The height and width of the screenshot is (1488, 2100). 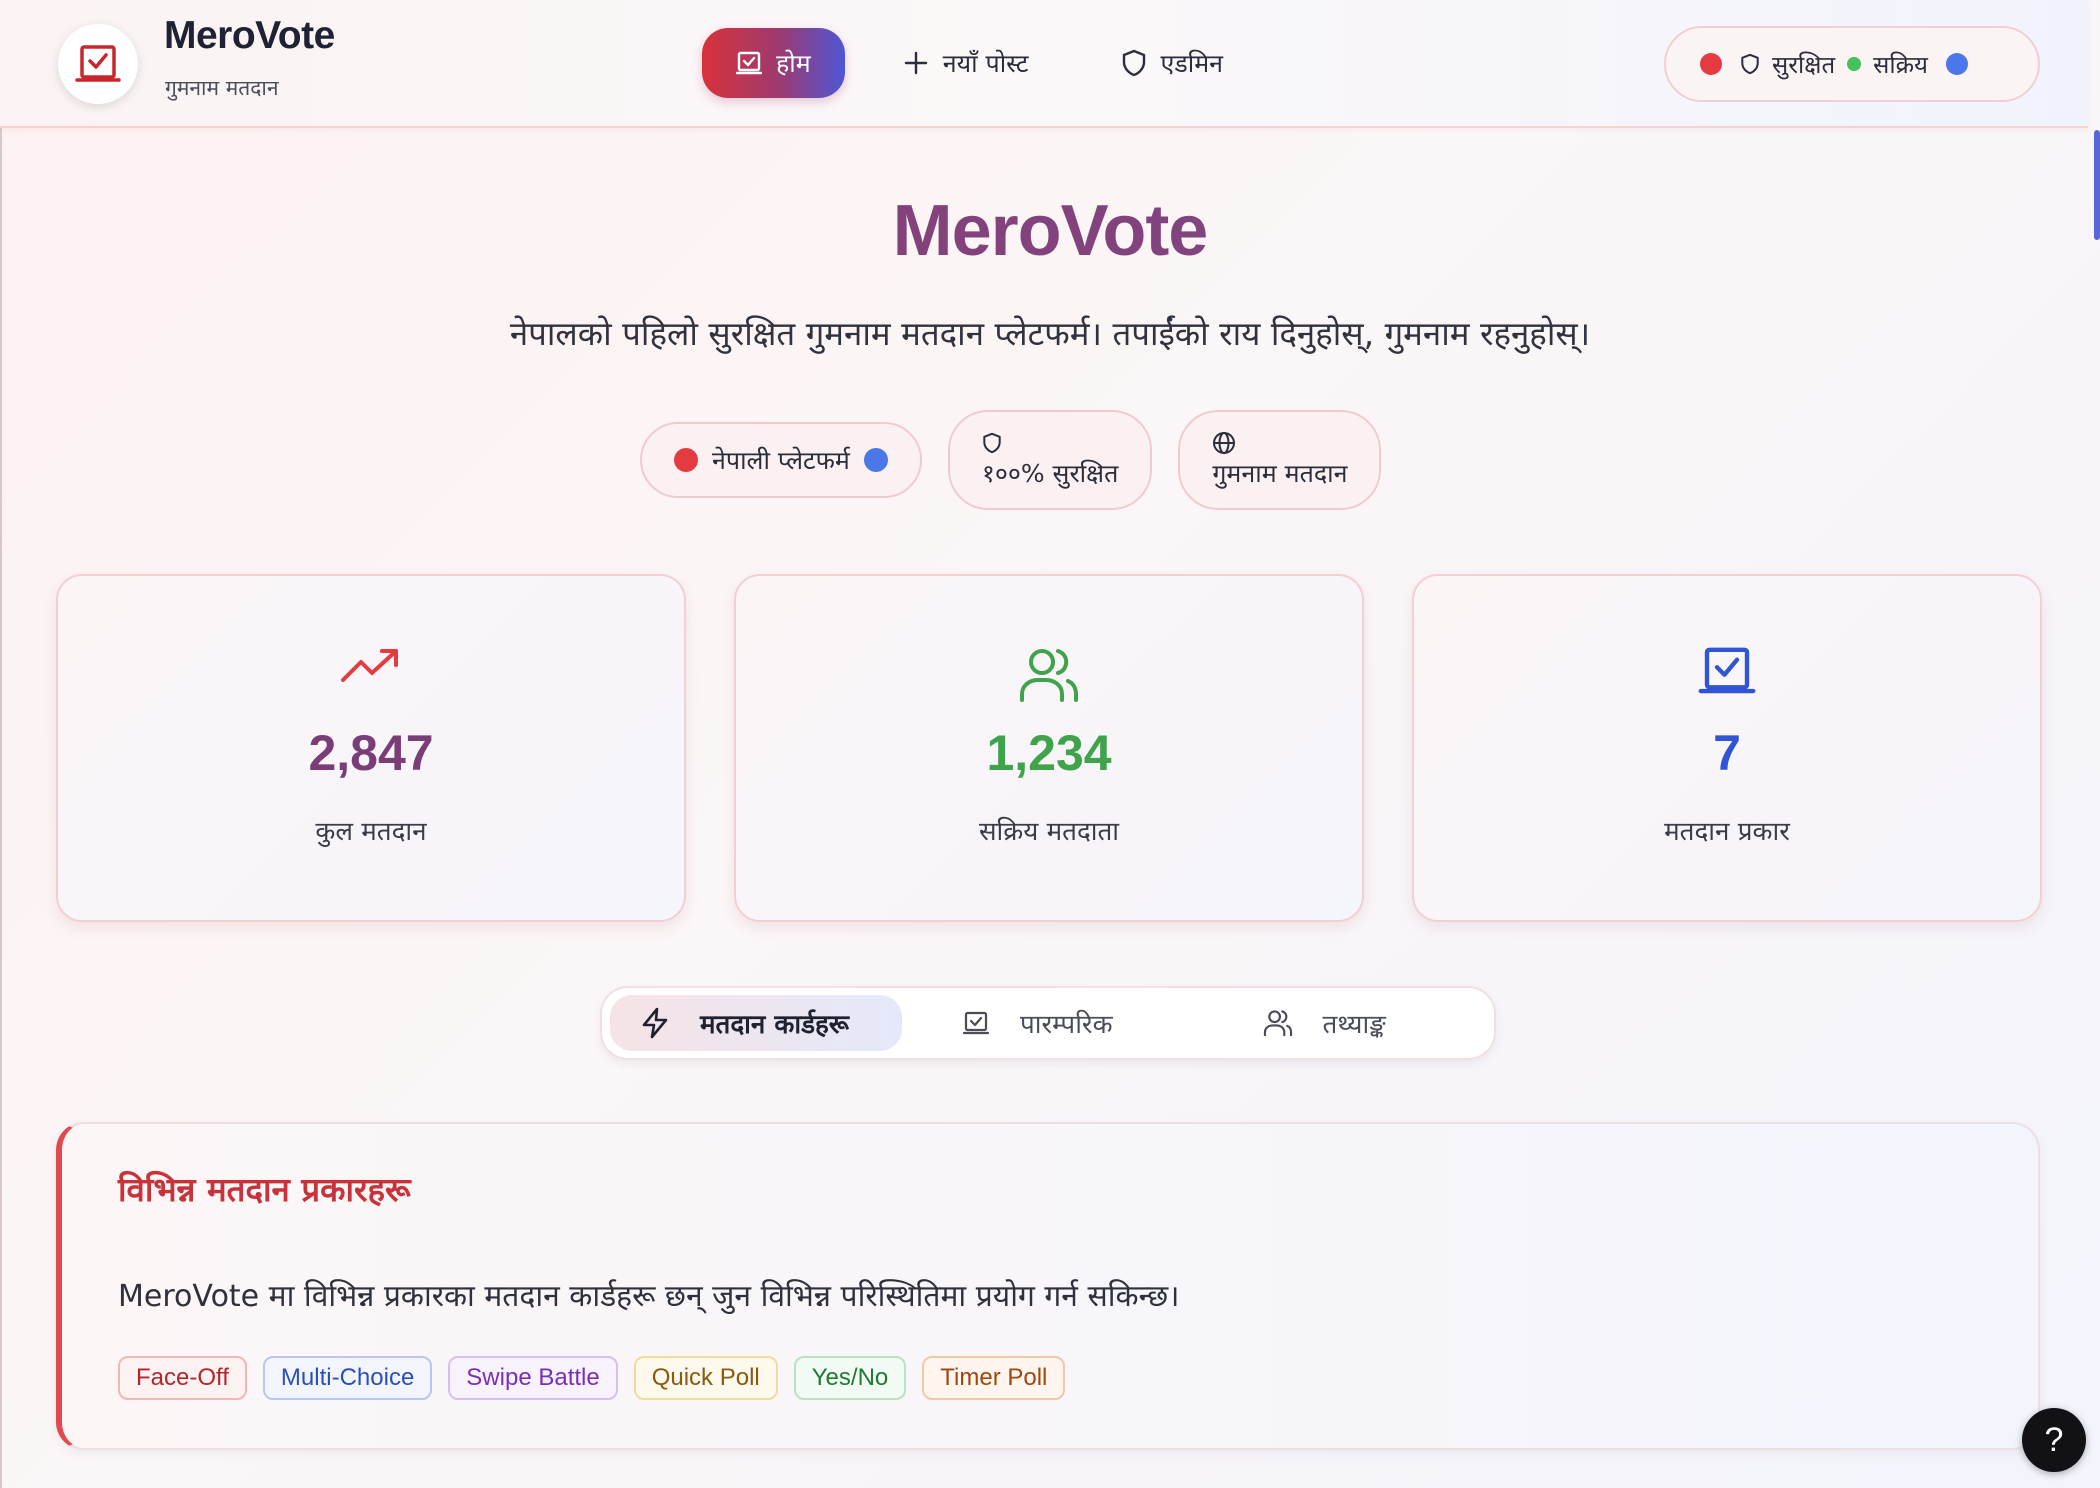 What do you see at coordinates (985, 63) in the screenshot?
I see `nav-new-post-label: नयाँ पोस्ट` at bounding box center [985, 63].